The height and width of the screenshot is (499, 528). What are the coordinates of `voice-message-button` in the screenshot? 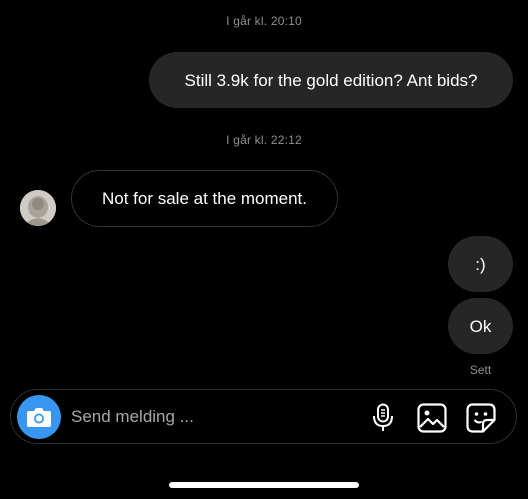 It's located at (383, 418).